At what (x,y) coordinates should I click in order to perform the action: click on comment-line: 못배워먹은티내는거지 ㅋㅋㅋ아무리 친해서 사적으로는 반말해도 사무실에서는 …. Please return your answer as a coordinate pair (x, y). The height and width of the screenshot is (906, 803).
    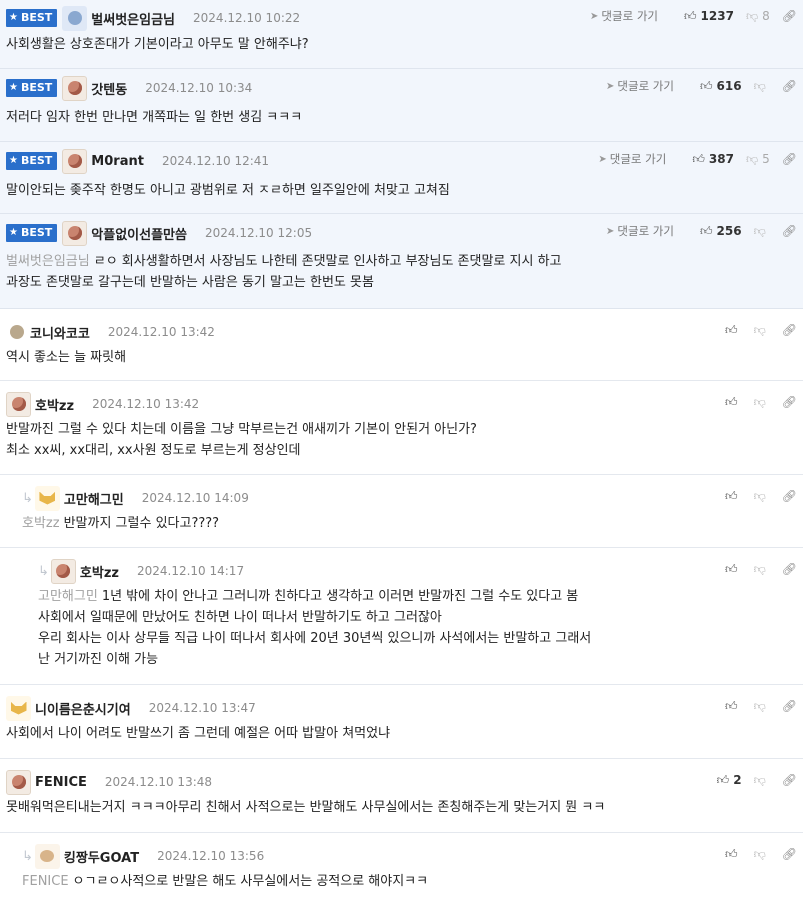
    Looking at the image, I should click on (305, 807).